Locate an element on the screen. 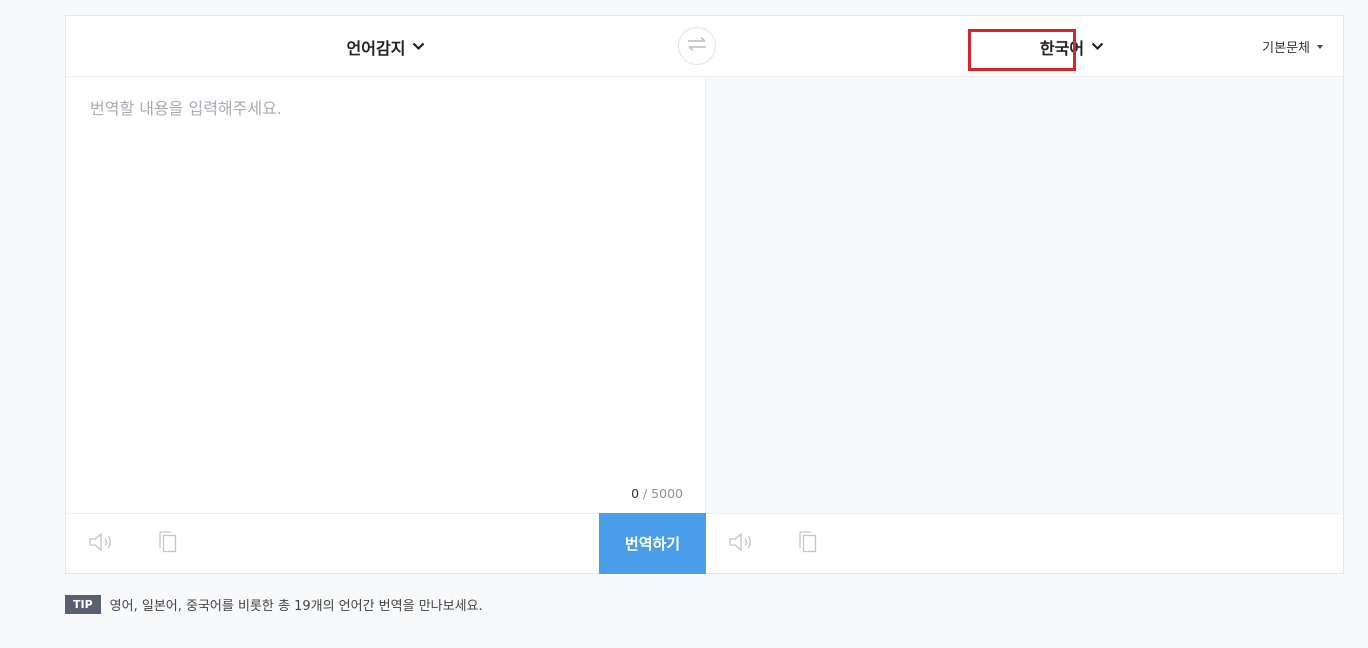 This screenshot has width=1368, height=648. swap-icon is located at coordinates (697, 46).